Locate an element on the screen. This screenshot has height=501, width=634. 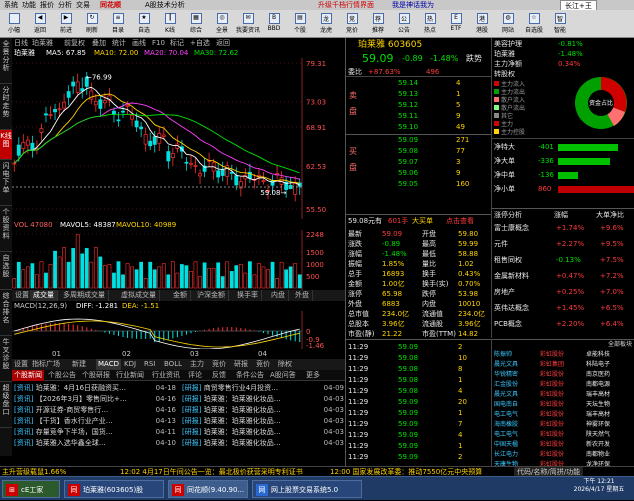
stock-list-row: 长江电力 彩虹股份 南都物业 is located at coordinates (563, 455).